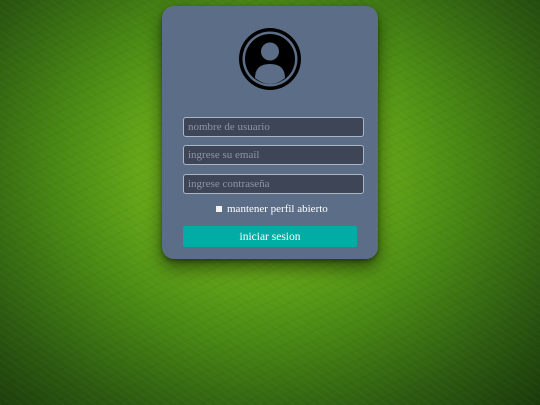 This screenshot has height=405, width=540. Describe the element at coordinates (273, 184) in the screenshot. I see `password-input` at that location.